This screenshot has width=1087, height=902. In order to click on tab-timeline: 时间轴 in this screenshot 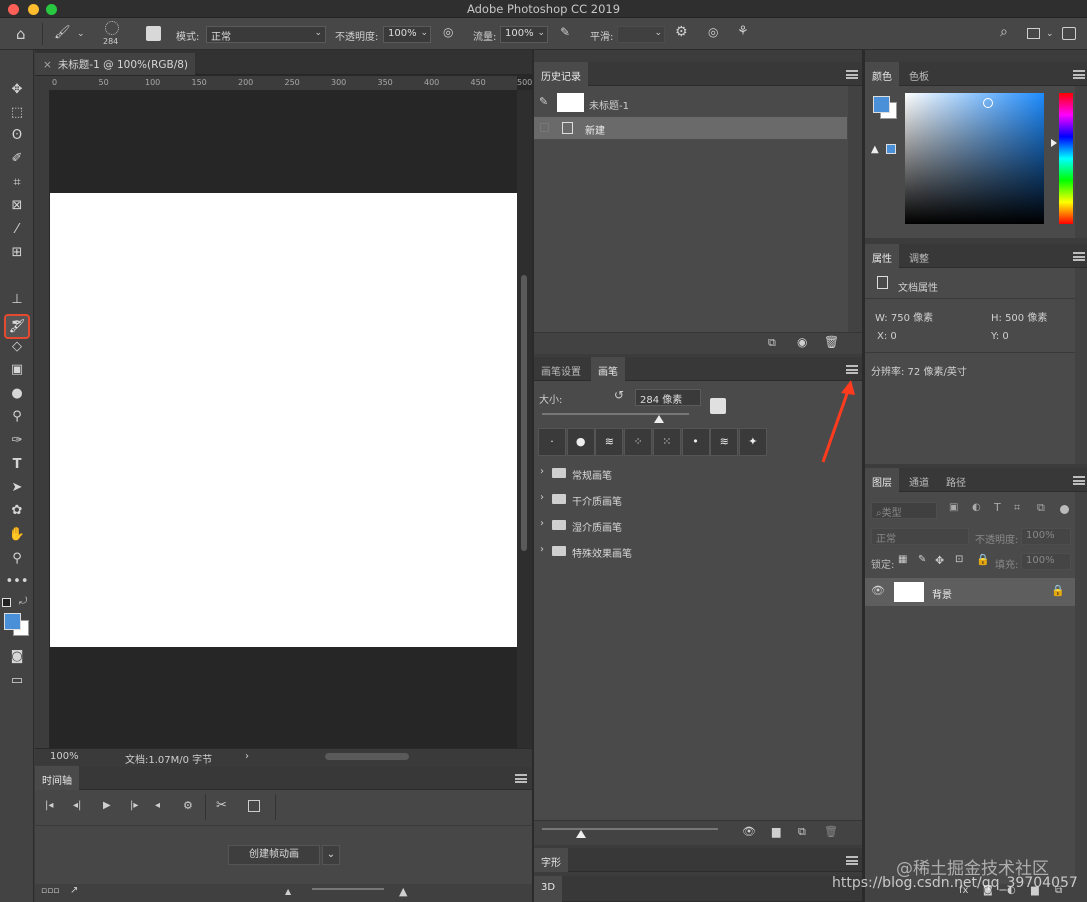, I will do `click(57, 778)`.